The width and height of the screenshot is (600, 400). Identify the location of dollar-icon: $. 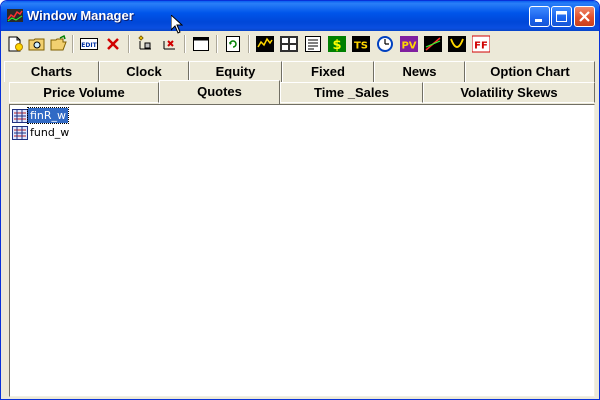
(337, 44).